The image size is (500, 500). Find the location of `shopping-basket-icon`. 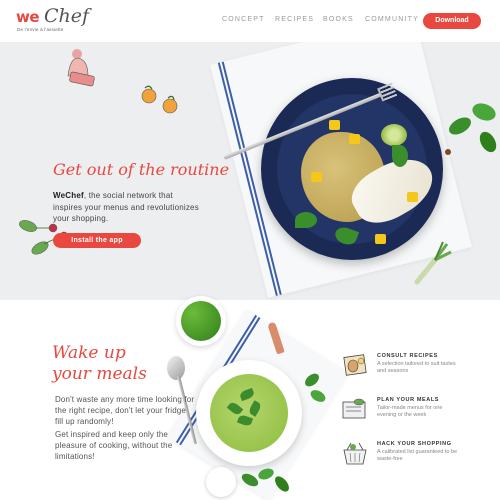

shopping-basket-icon is located at coordinates (355, 453).